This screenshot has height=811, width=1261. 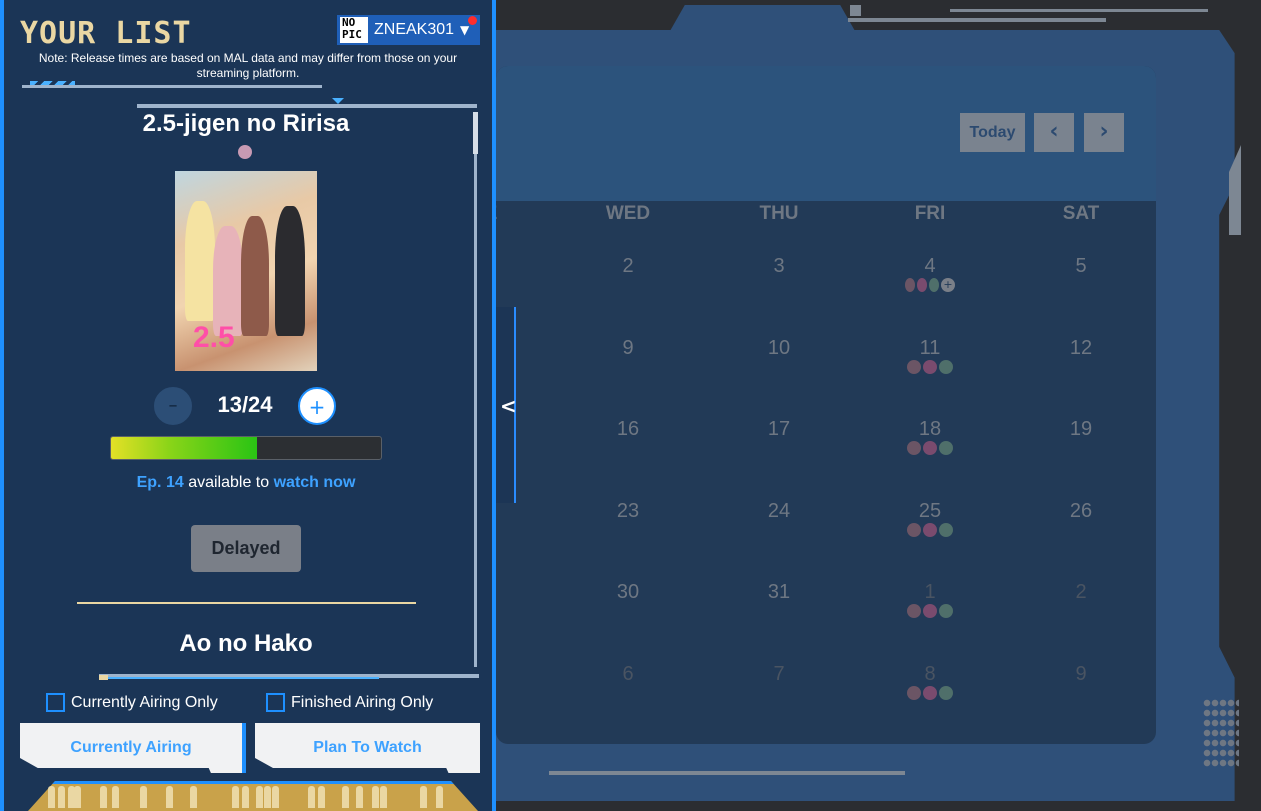 I want to click on calendar-day: 23, so click(x=628, y=511).